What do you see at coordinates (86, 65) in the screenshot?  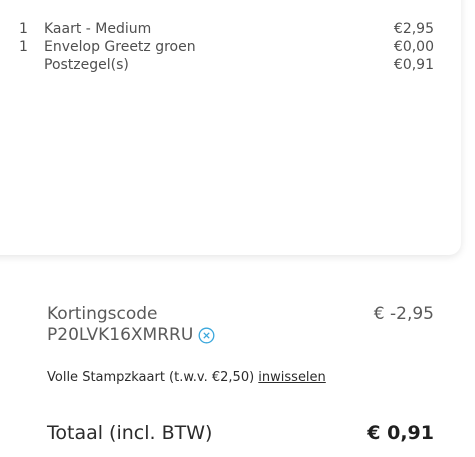 I see `line-name: Postzegel(s)` at bounding box center [86, 65].